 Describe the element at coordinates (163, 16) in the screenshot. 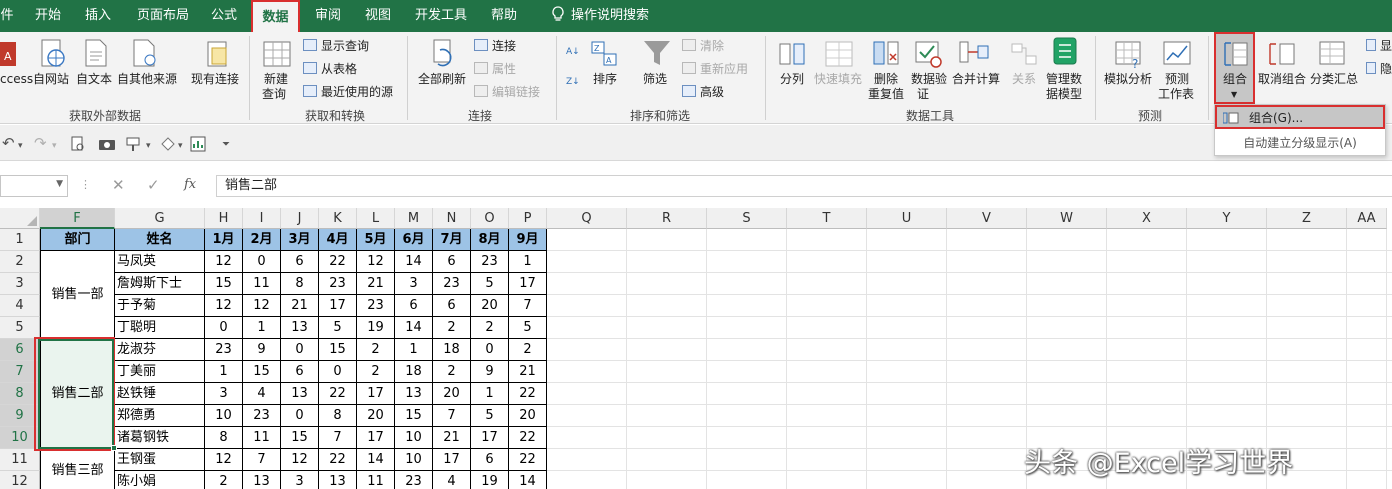

I see `tab-page-layout: 页面布局` at that location.